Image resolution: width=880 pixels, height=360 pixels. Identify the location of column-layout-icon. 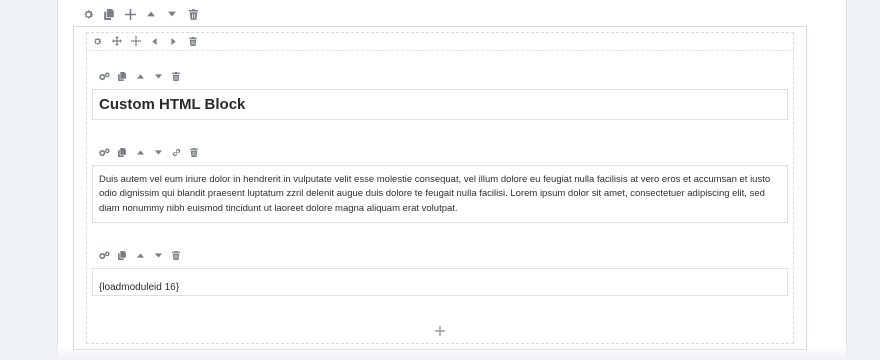
(135, 41).